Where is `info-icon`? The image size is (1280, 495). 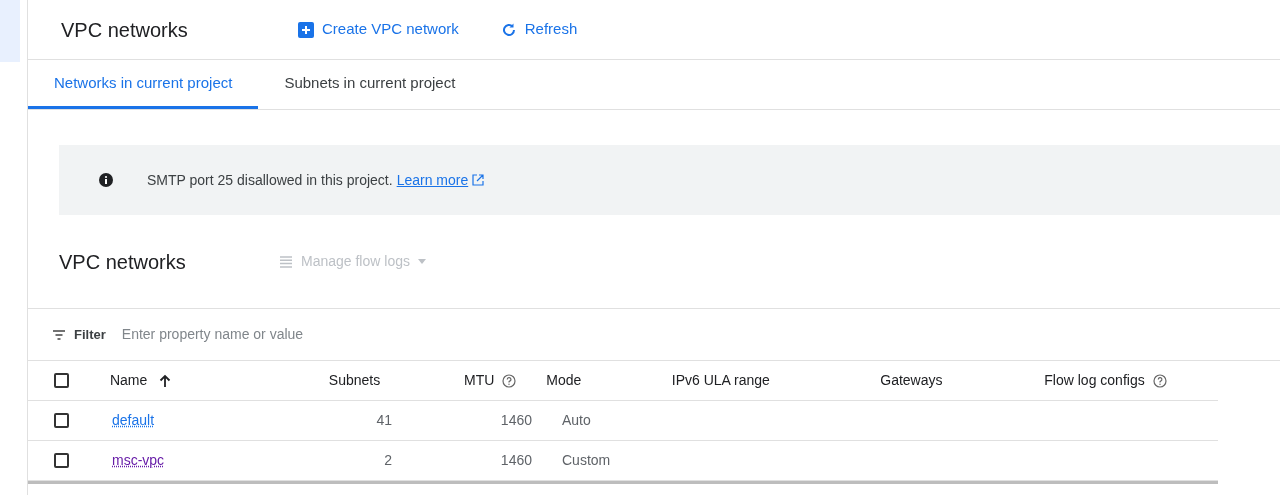
info-icon is located at coordinates (106, 180).